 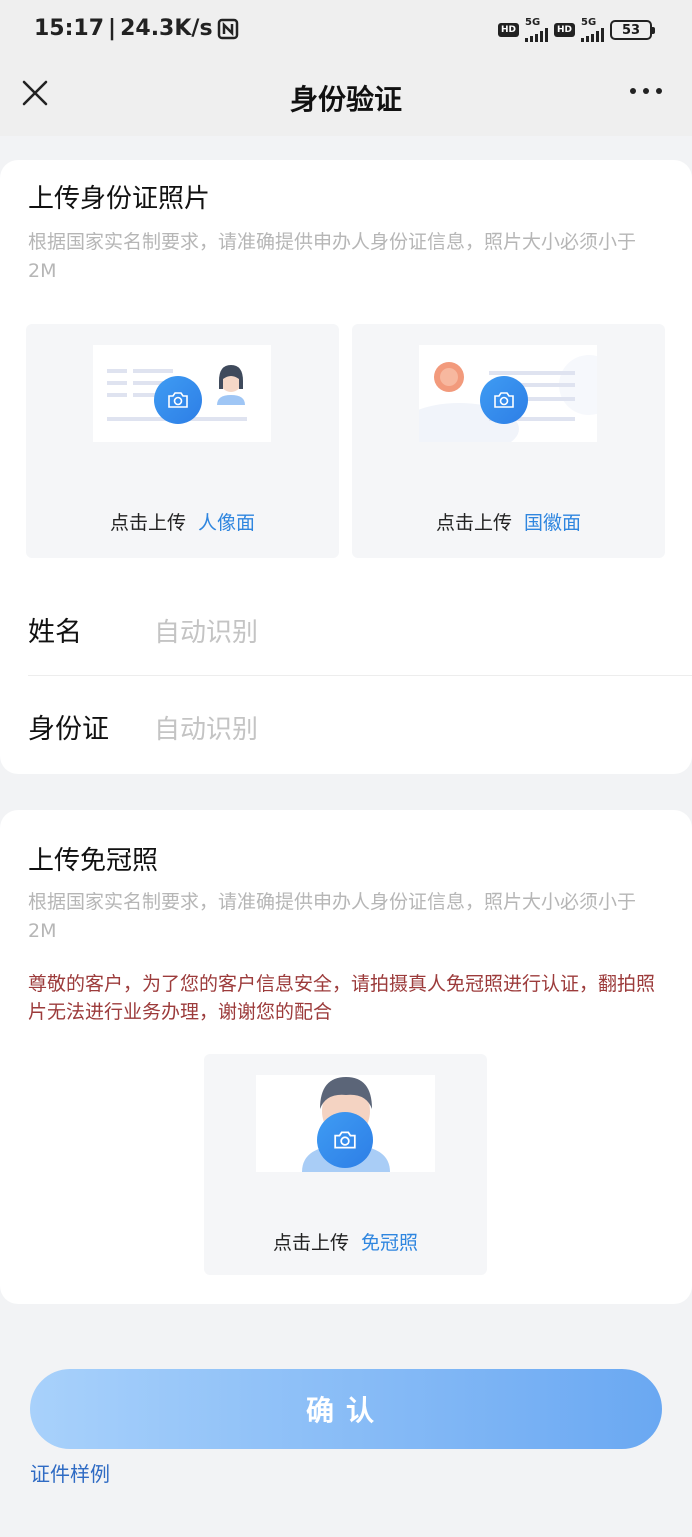 I want to click on name-input: 自动识别, so click(x=206, y=630).